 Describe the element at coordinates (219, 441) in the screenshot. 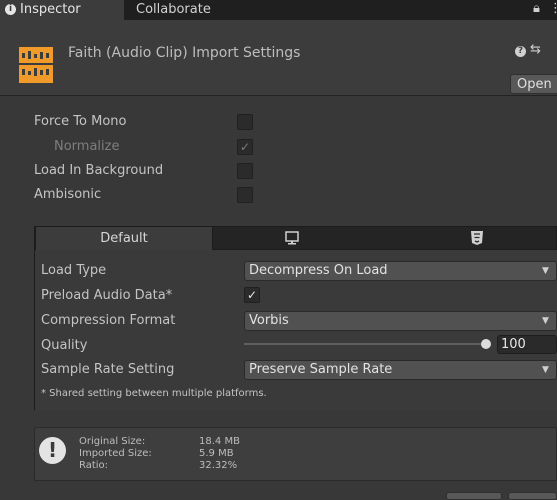

I see `original-size-value: 18.4 MB` at that location.